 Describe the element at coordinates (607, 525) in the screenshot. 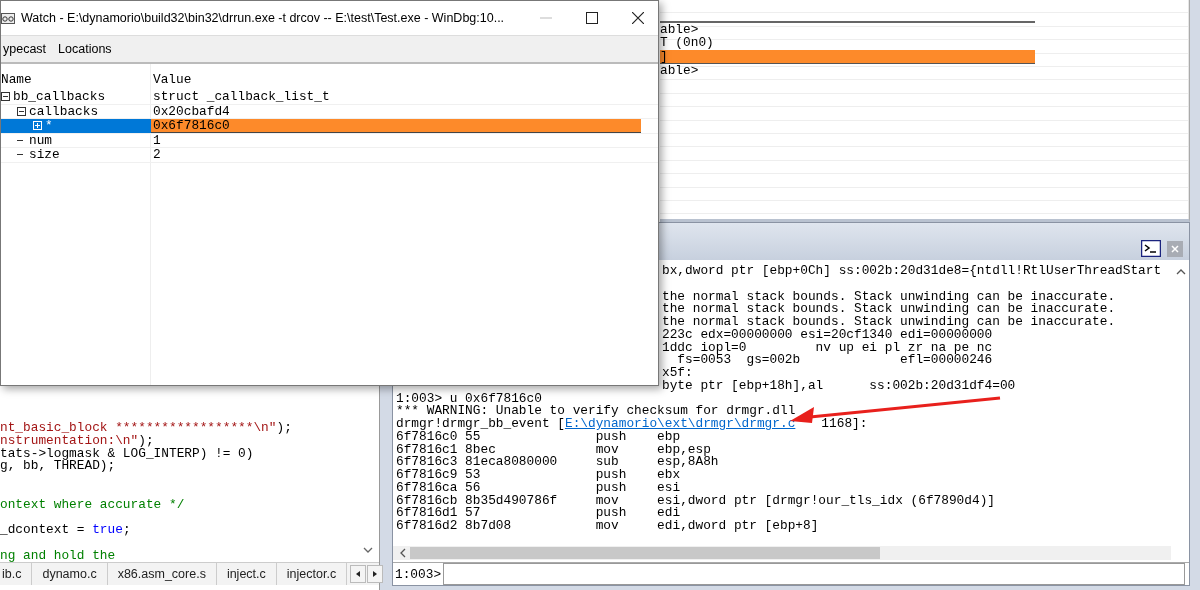

I see `output-line: 6f7816d2 8b7d08 mov edi,dword ptr [ebp+8]` at that location.